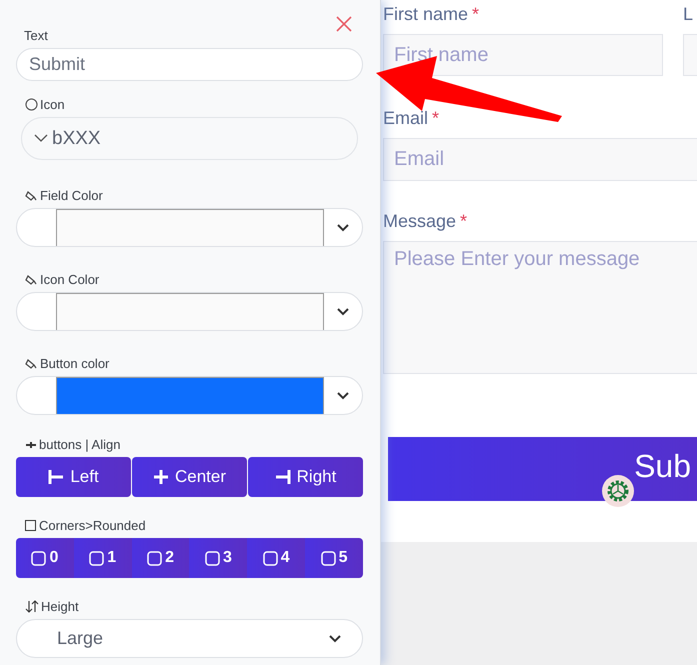  What do you see at coordinates (70, 279) in the screenshot?
I see `field-label: Icon Color` at bounding box center [70, 279].